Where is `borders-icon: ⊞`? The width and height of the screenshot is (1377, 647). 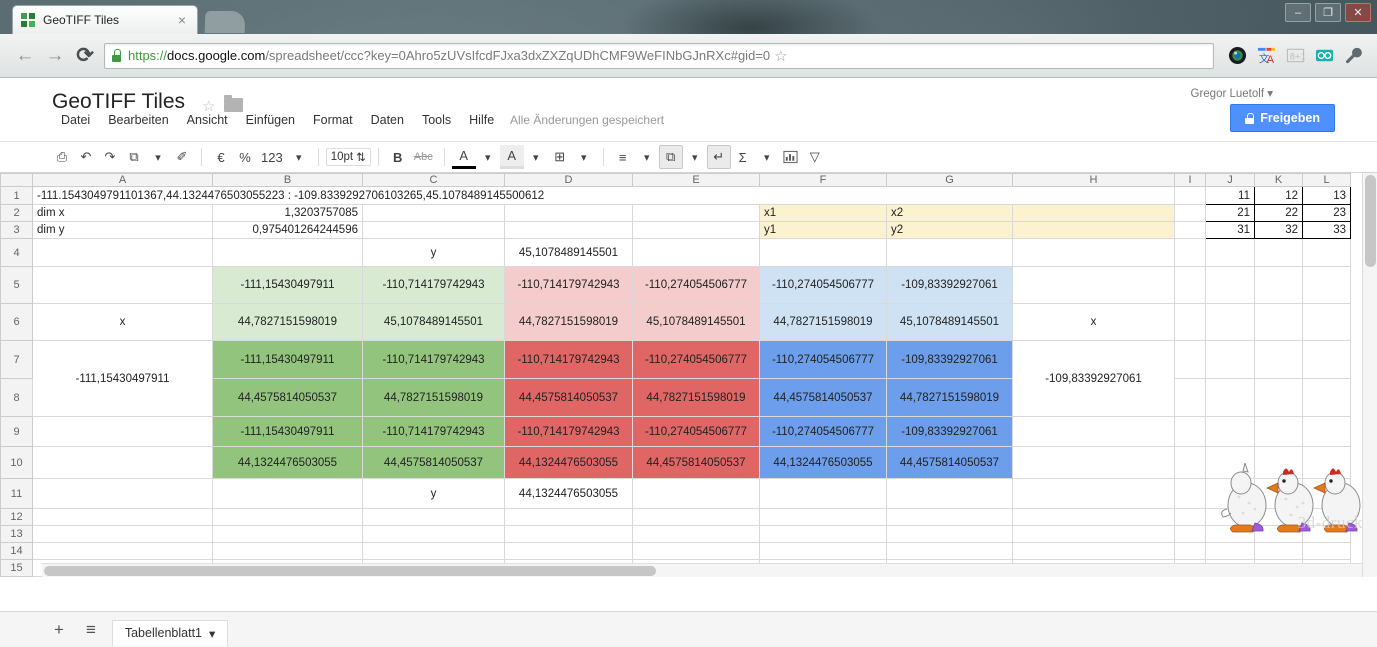
borders-icon: ⊞ is located at coordinates (560, 157).